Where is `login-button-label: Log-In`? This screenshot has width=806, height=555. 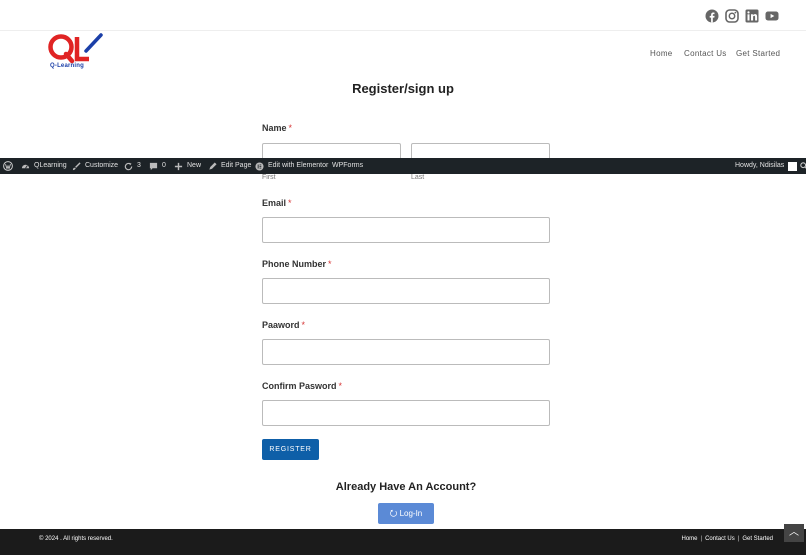
login-button-label: Log-In is located at coordinates (411, 513).